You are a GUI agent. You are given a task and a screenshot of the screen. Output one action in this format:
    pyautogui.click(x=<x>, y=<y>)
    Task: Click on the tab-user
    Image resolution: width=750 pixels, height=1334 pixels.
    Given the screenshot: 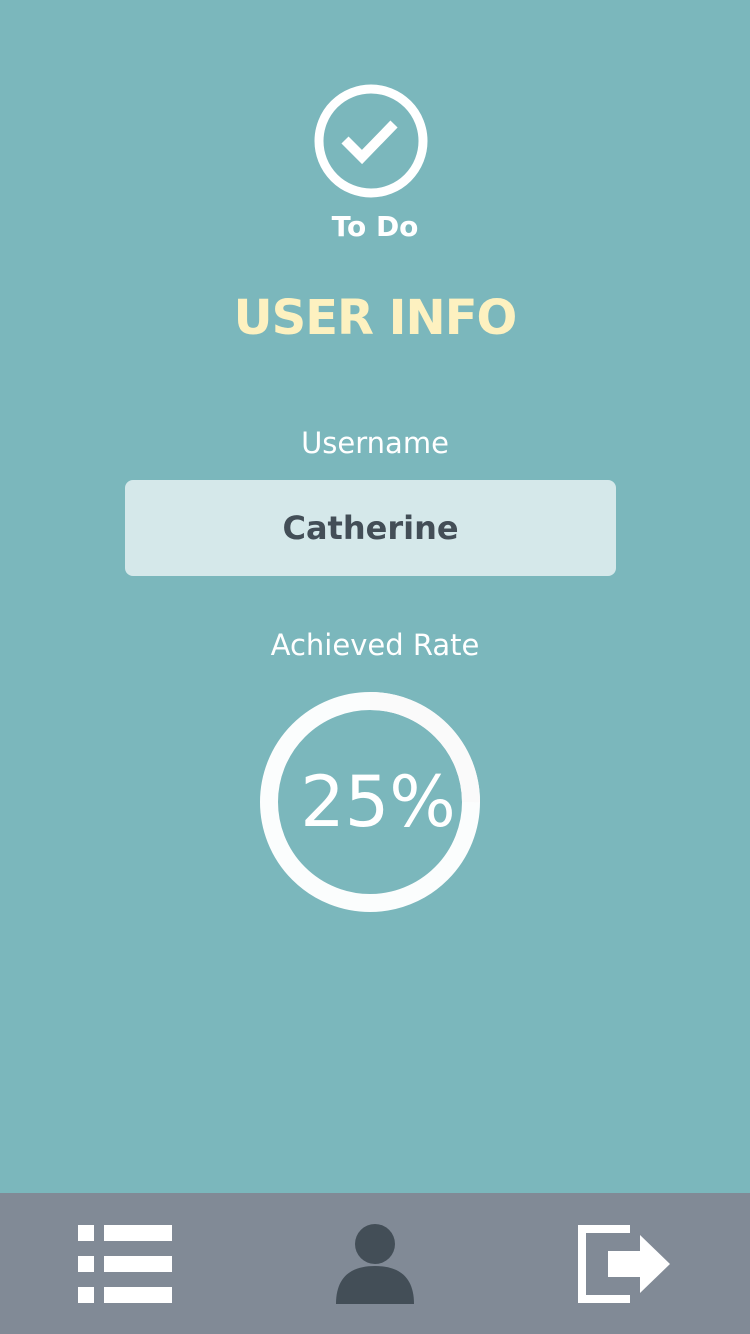 What is the action you would take?
    pyautogui.click(x=375, y=1263)
    